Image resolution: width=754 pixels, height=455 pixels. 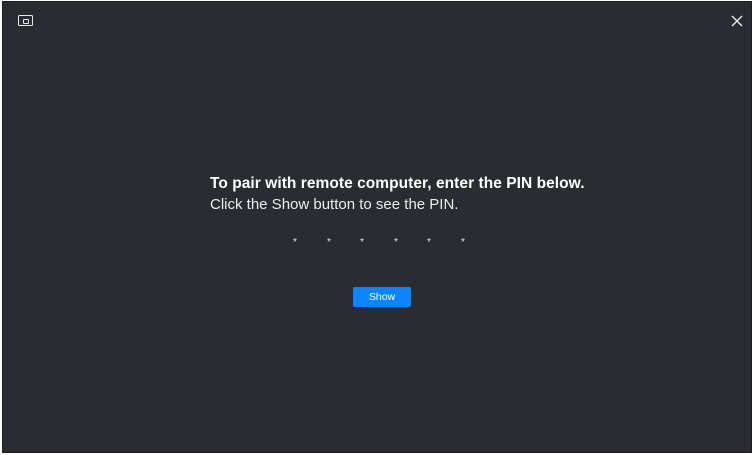 I want to click on show-pin-button: Show, so click(x=382, y=297).